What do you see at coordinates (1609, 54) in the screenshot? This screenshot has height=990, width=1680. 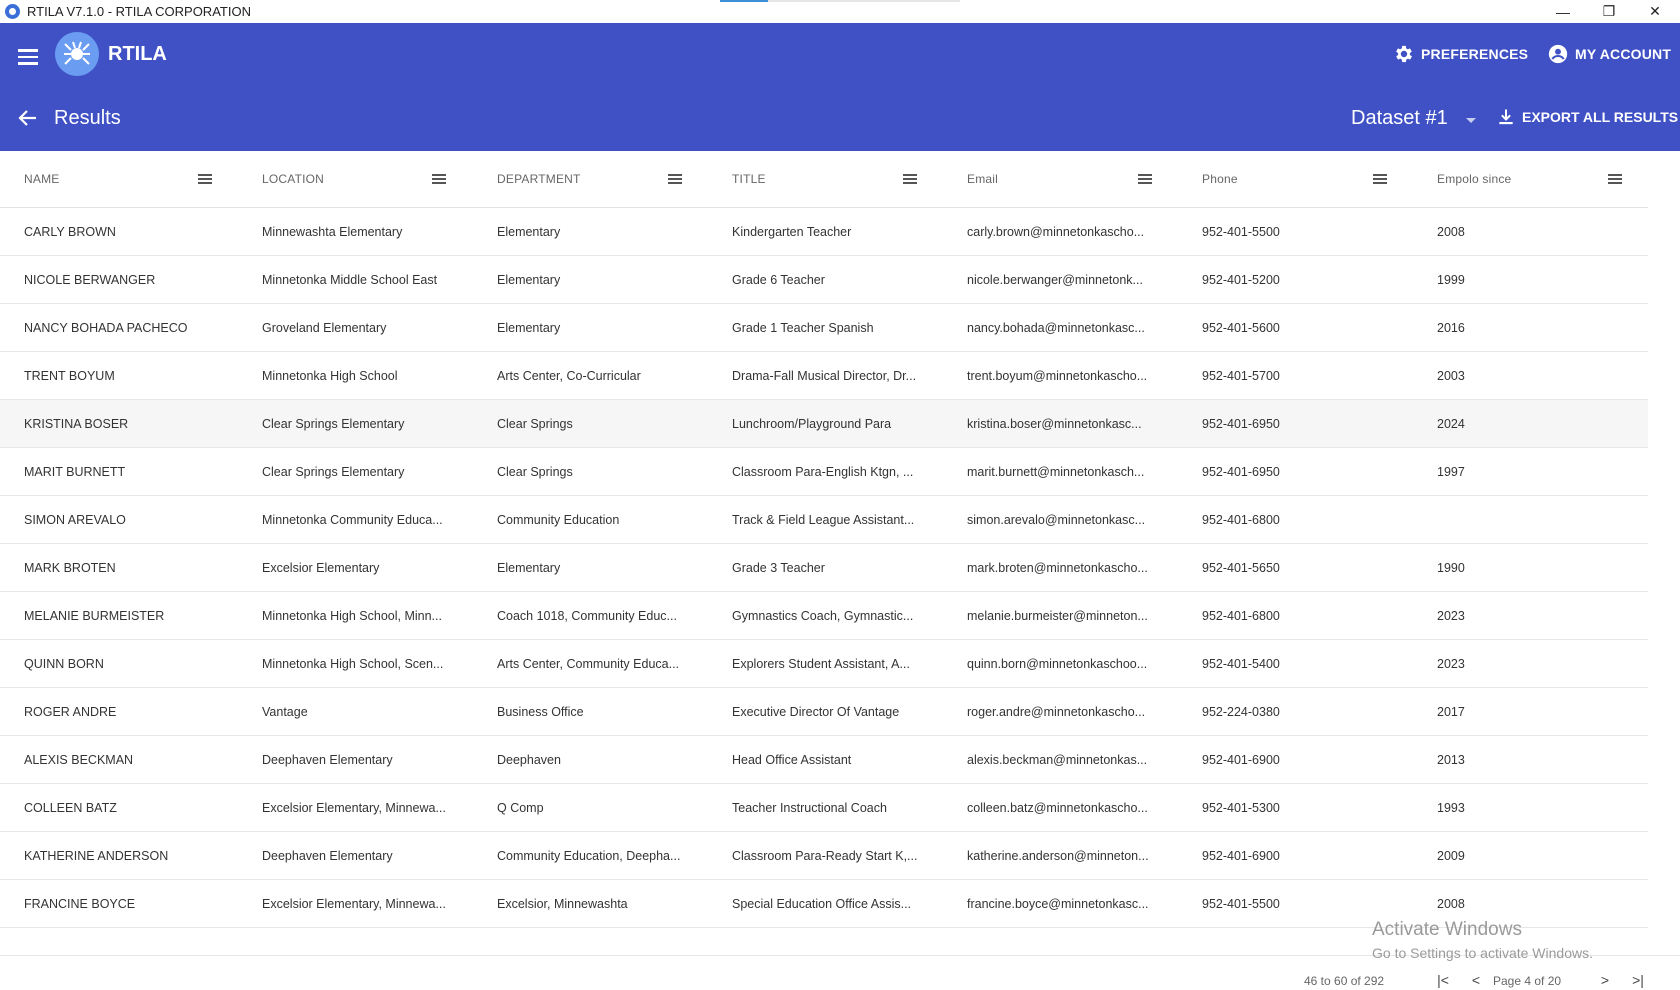 I see `my-account-button: MY ACCOUNT` at bounding box center [1609, 54].